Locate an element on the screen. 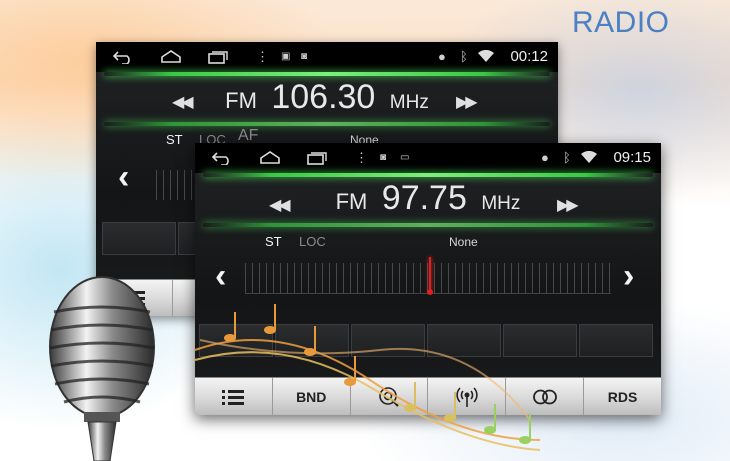  tuning-needle-knob is located at coordinates (430, 292).